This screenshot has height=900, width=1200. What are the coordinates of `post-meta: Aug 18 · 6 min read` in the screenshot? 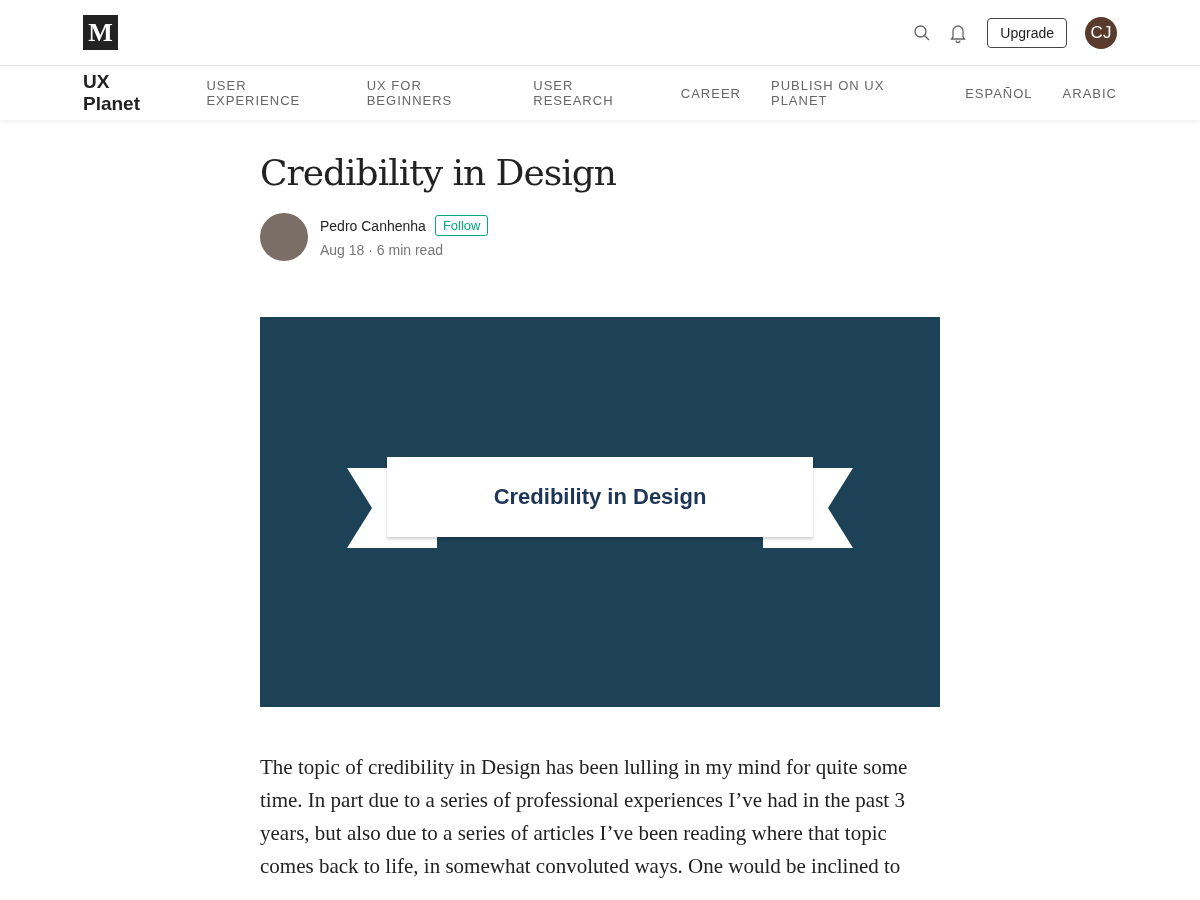 It's located at (381, 250).